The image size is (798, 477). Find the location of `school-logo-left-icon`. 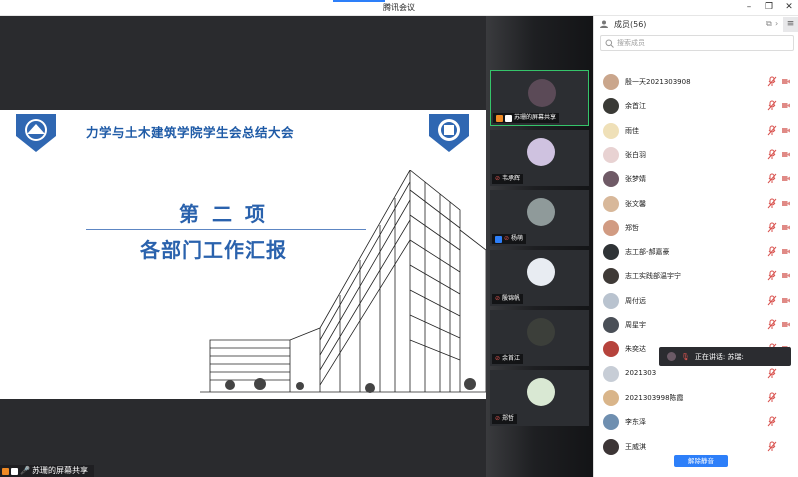

school-logo-left-icon is located at coordinates (36, 133).